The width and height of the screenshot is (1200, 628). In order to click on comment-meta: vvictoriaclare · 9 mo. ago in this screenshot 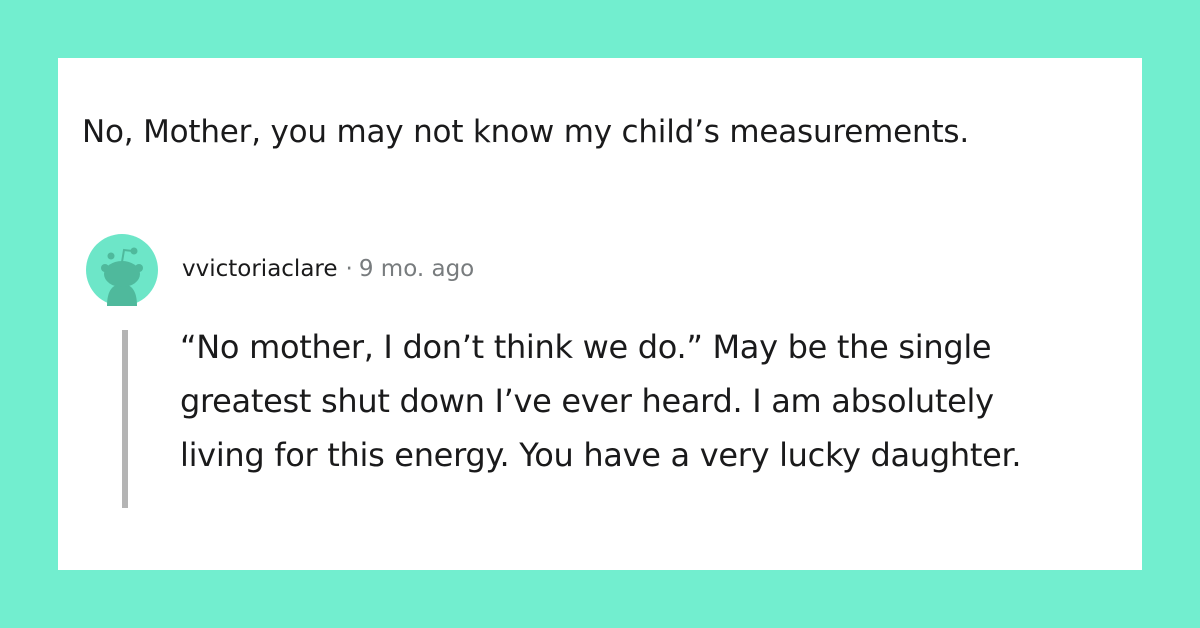, I will do `click(328, 269)`.